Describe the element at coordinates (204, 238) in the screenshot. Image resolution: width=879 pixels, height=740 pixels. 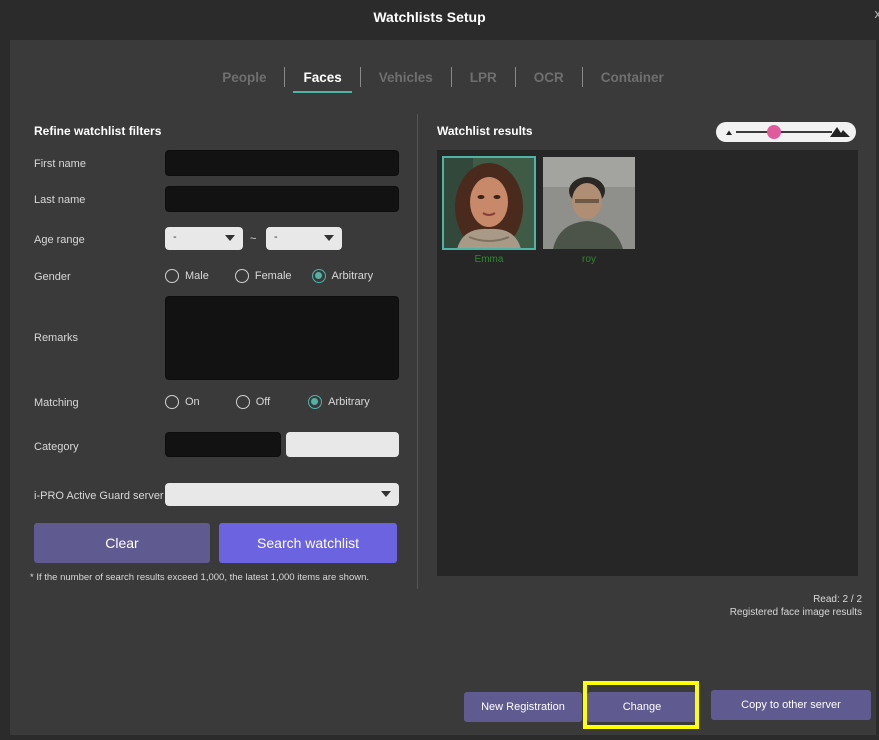
I see `age-from-select: -` at that location.